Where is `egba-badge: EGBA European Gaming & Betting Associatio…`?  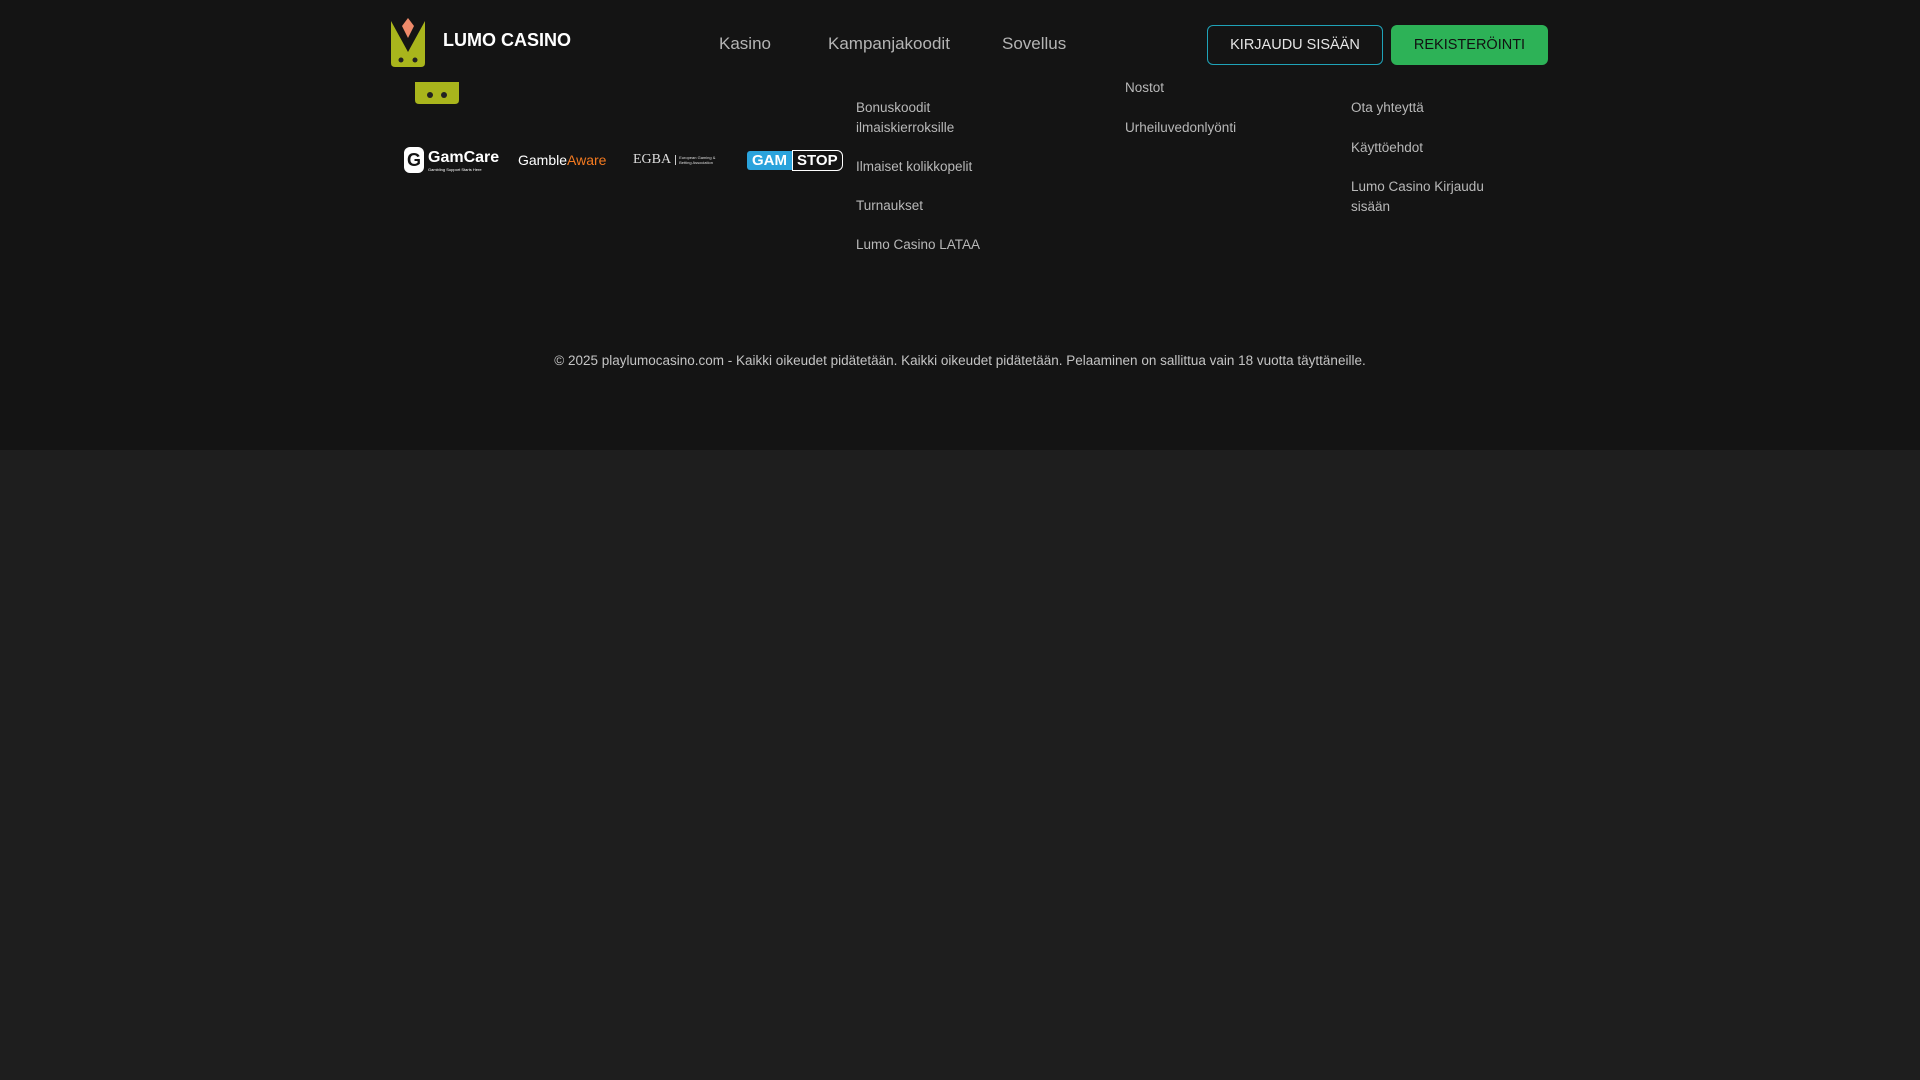
egba-badge: EGBA European Gaming & Betting Associatio… is located at coordinates (676, 160).